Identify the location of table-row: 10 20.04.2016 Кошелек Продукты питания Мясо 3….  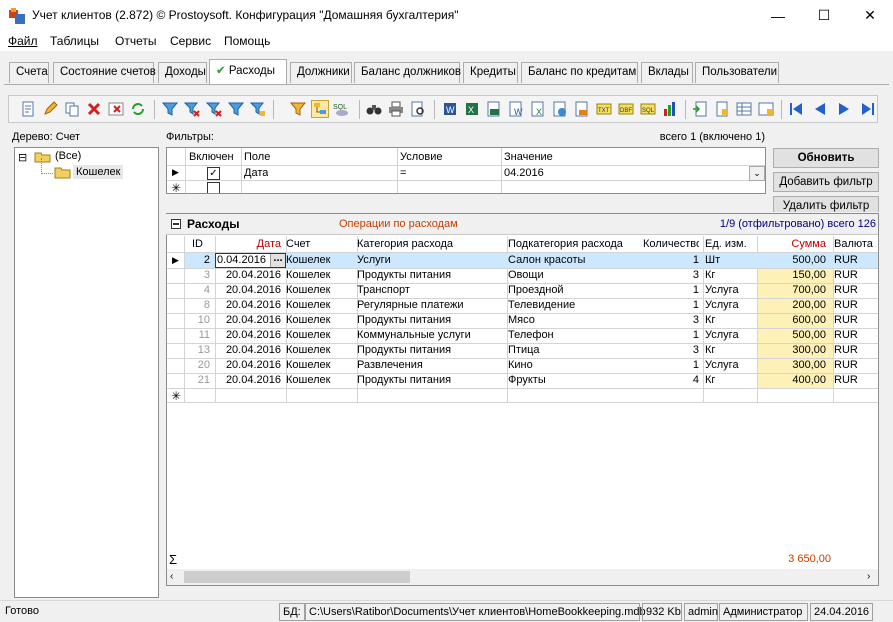
(522, 320).